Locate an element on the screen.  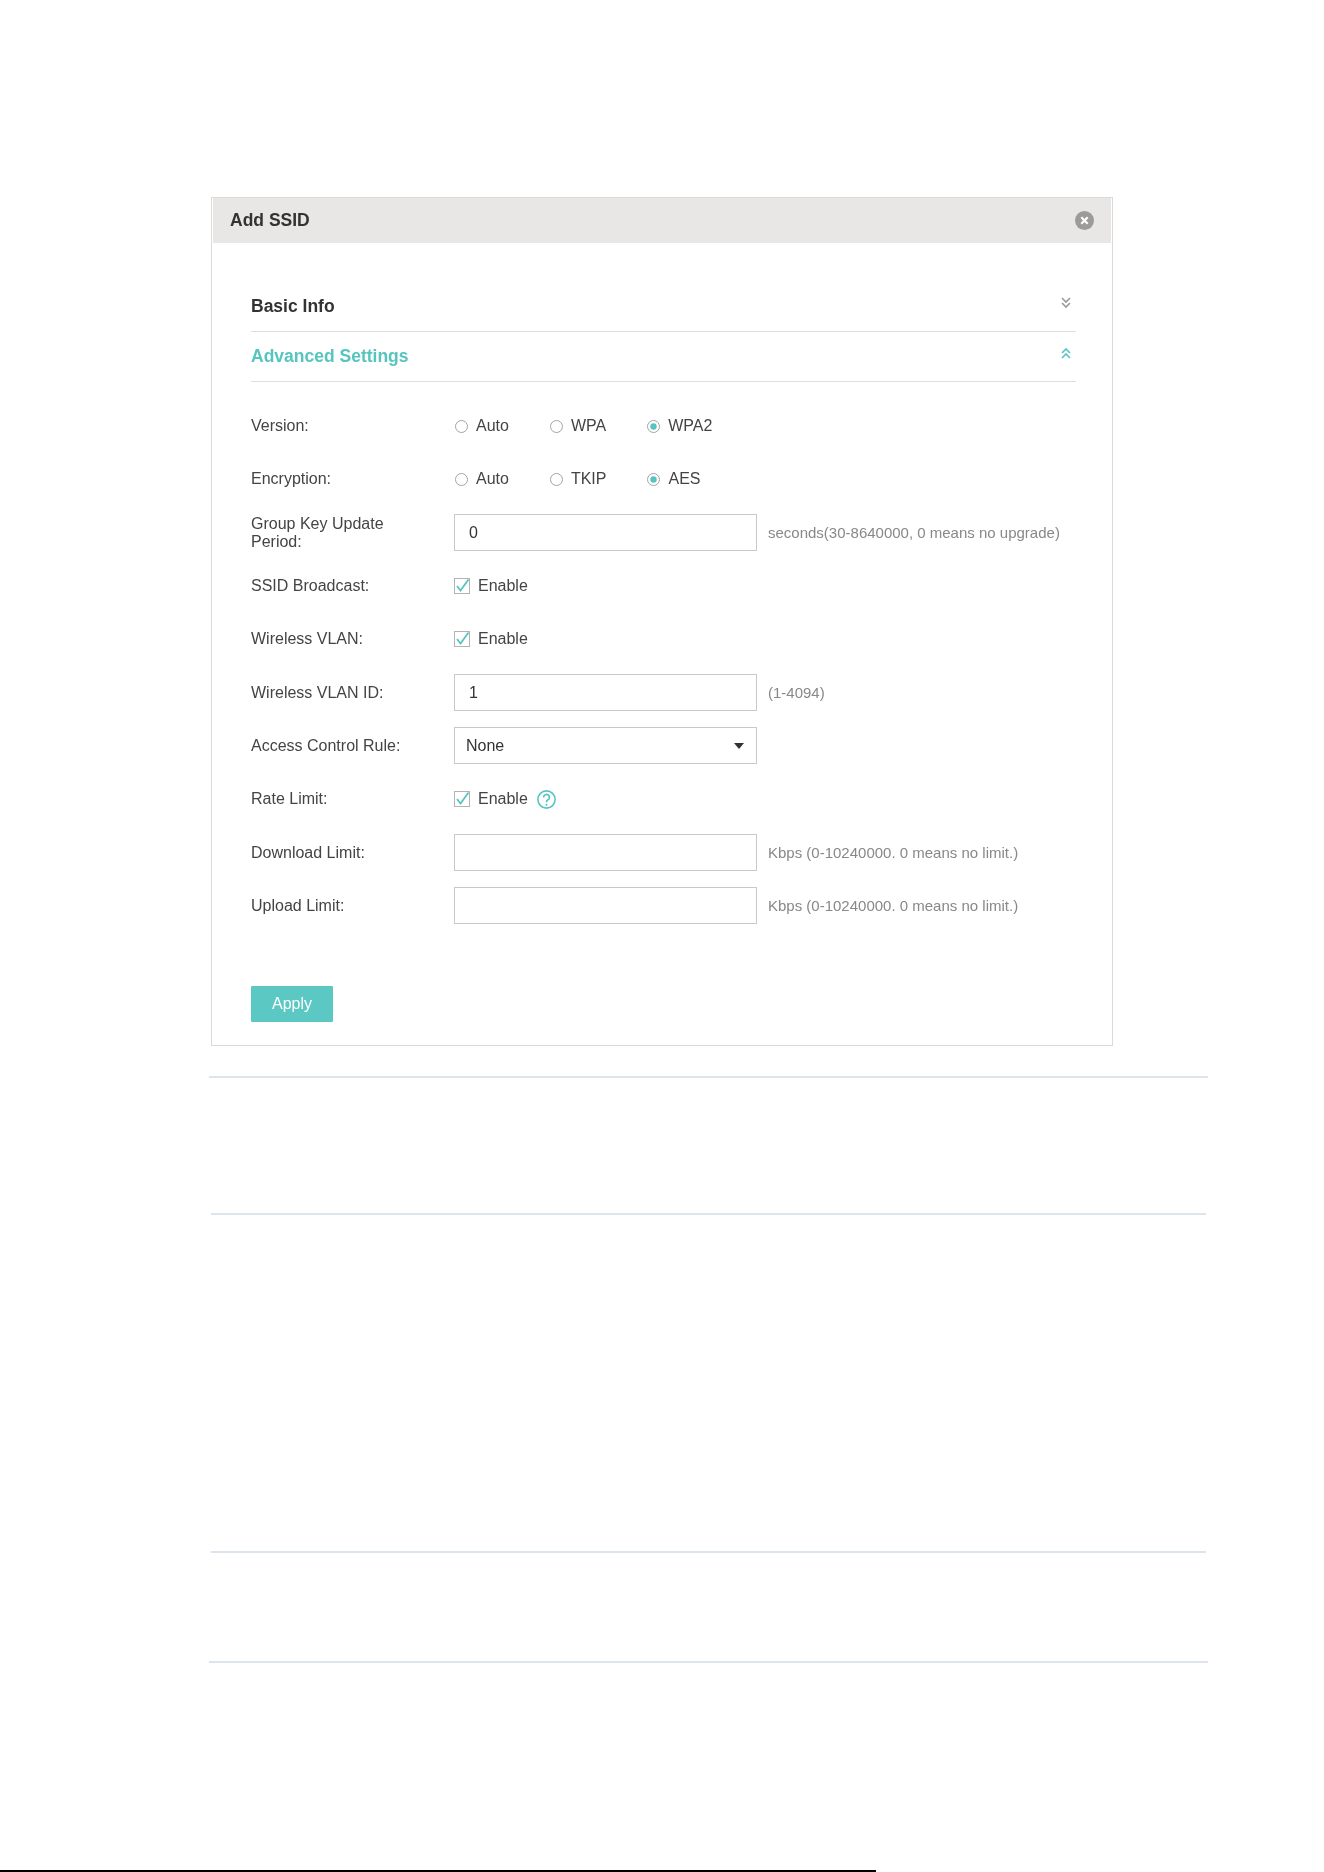
radio-option: AES is located at coordinates (673, 479).